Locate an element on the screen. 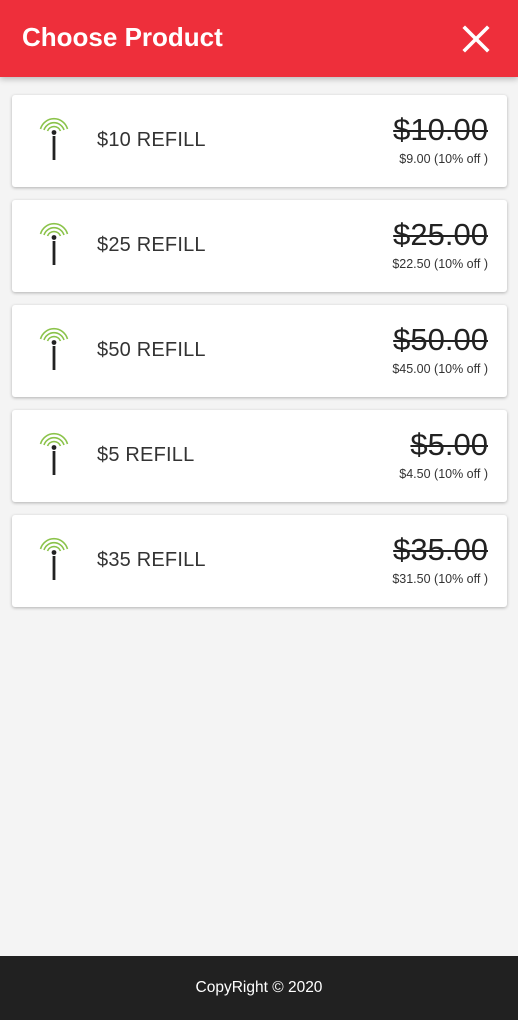 The image size is (518, 1020). original-price: $25.00 is located at coordinates (440, 234).